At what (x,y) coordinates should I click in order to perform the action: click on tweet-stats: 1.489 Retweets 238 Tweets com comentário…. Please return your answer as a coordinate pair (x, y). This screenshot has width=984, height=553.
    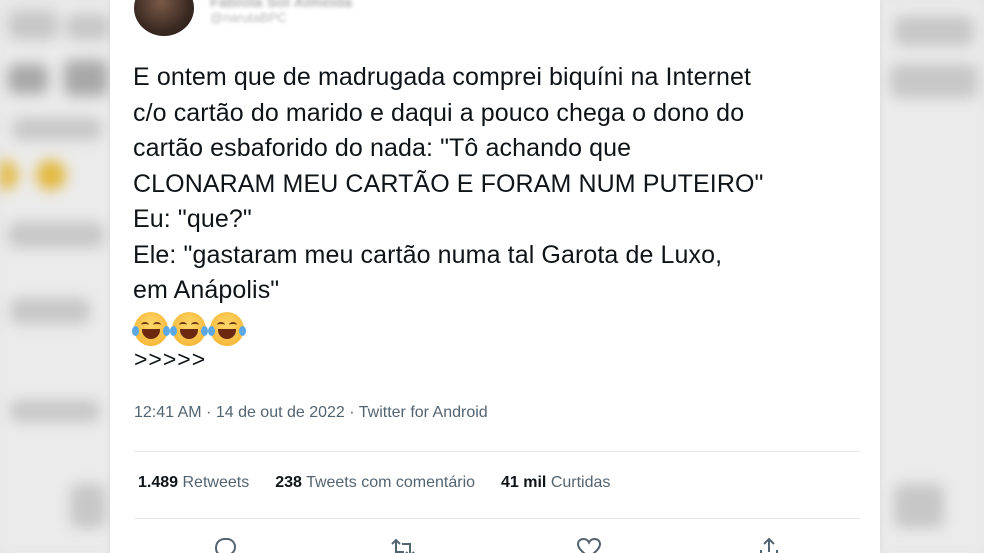
    Looking at the image, I should click on (387, 483).